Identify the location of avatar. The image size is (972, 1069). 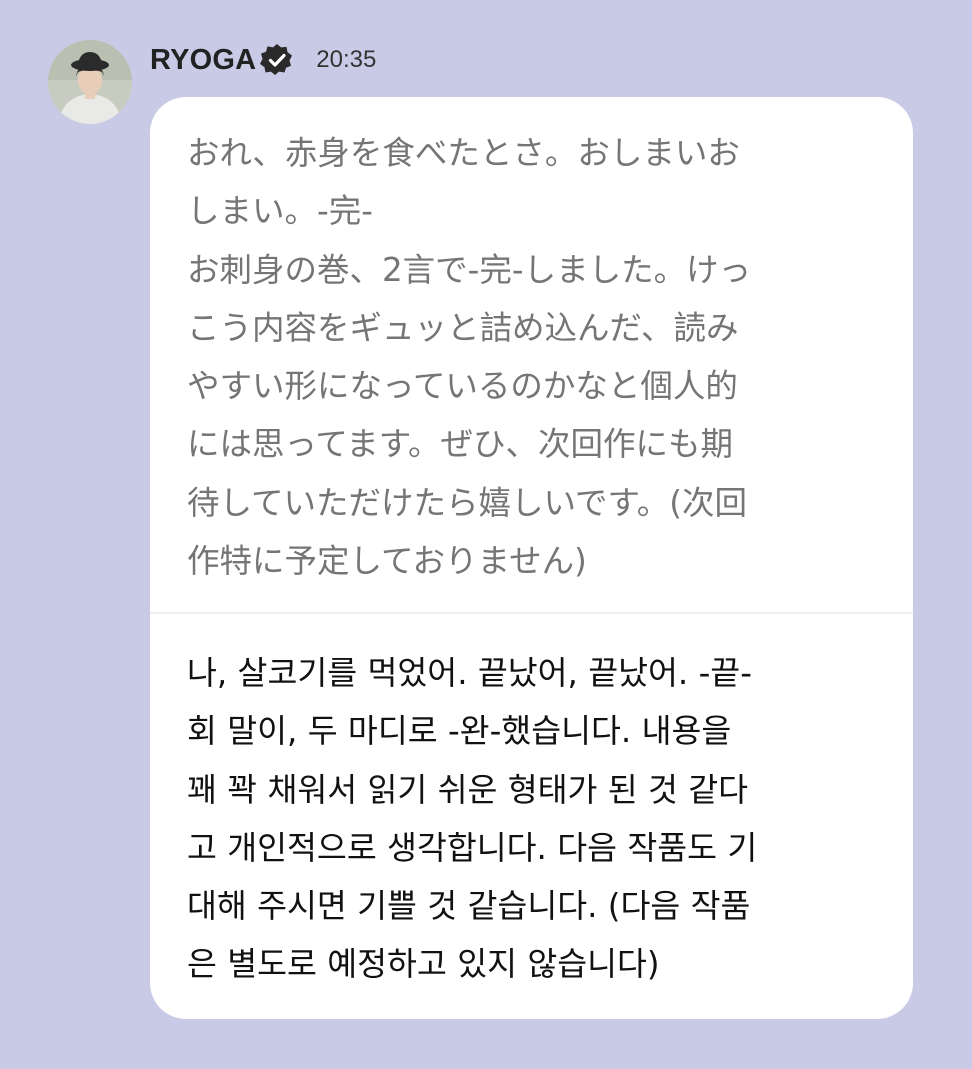
(90, 82).